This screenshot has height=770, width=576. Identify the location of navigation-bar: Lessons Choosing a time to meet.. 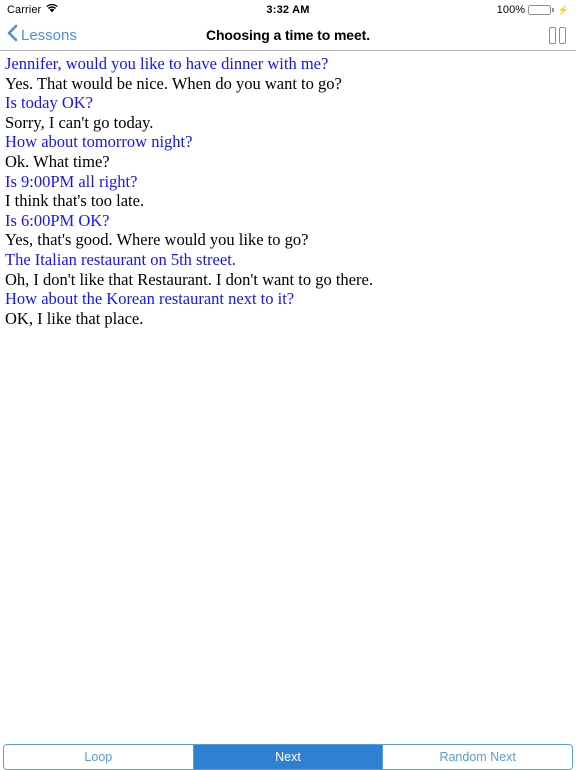
(288, 35).